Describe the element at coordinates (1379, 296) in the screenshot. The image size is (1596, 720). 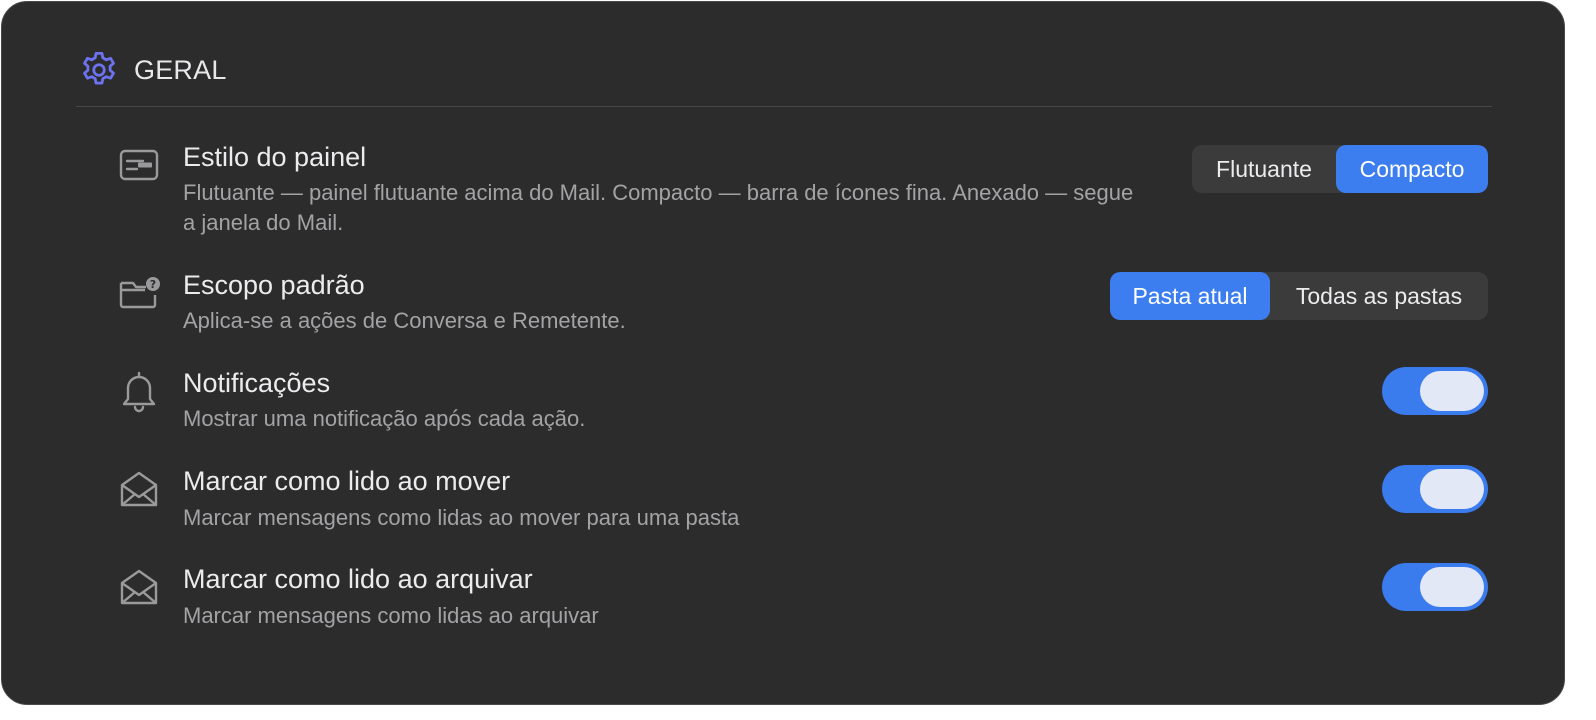
I see `segment-todas-as-pastas: Todas as pastas` at that location.